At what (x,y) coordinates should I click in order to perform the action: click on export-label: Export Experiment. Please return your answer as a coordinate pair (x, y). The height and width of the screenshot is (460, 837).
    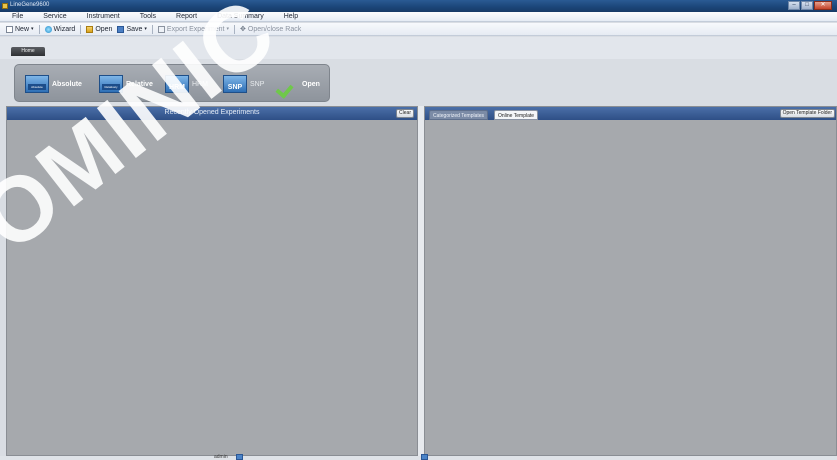
    Looking at the image, I should click on (195, 29).